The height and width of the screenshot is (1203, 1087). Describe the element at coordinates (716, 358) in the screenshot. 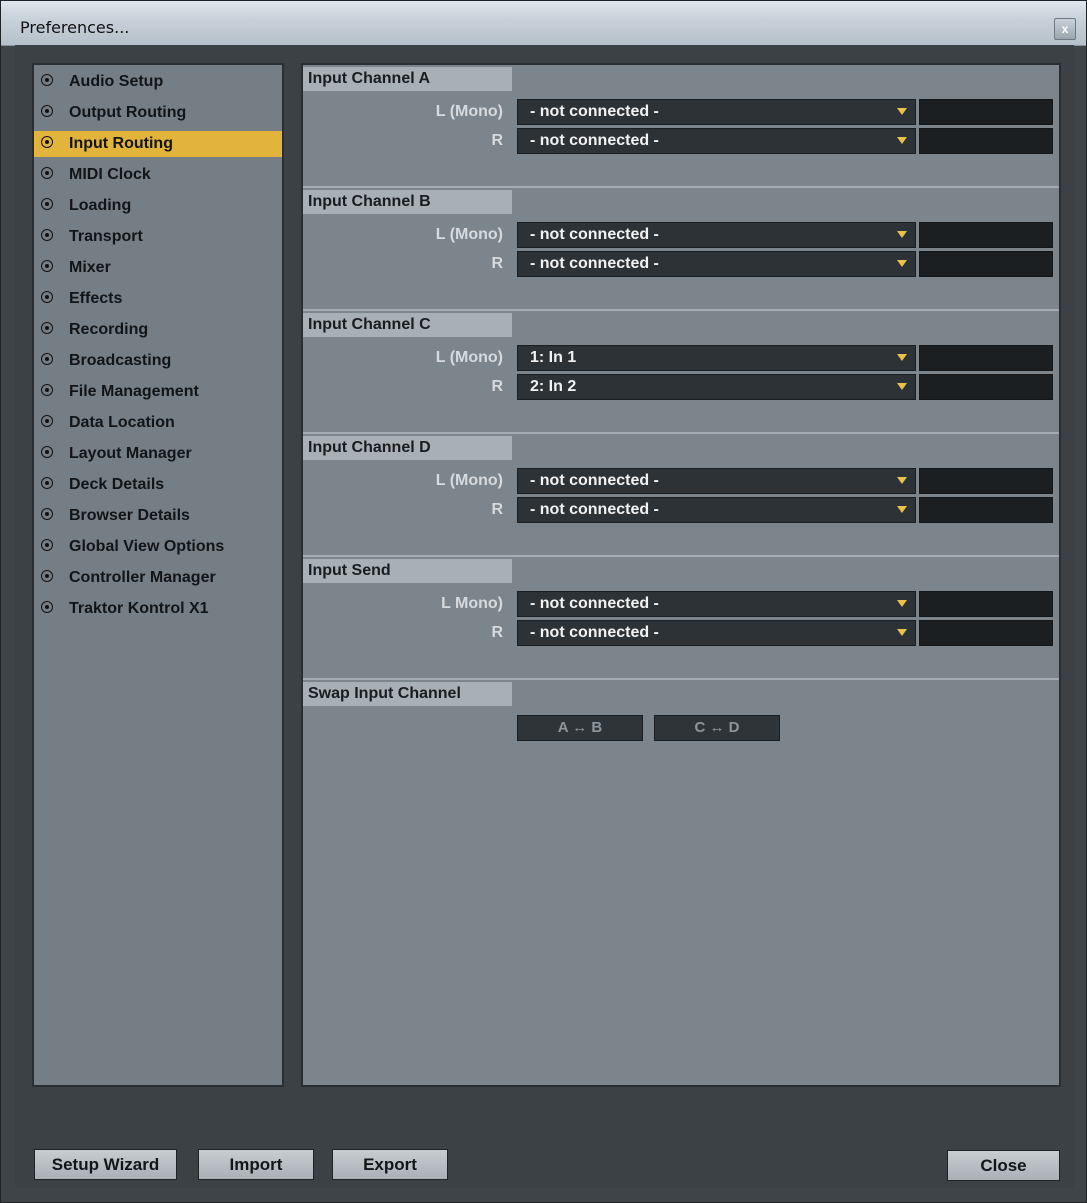

I see `channel-c-left-select: 1: In 1` at that location.